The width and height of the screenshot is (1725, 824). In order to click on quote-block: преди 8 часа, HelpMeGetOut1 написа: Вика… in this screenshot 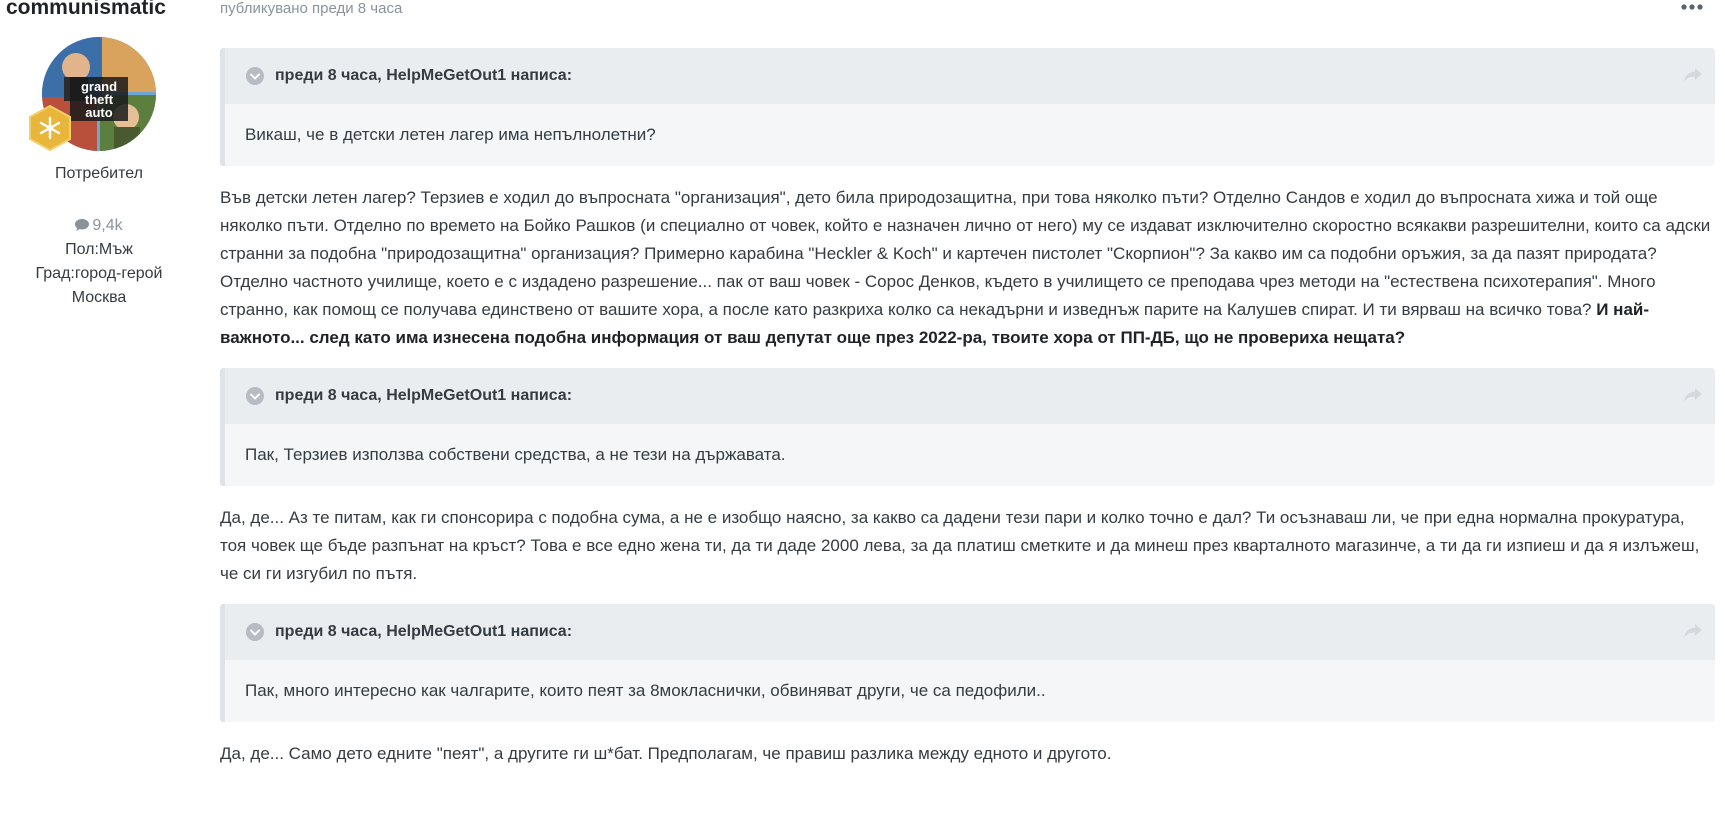, I will do `click(967, 107)`.